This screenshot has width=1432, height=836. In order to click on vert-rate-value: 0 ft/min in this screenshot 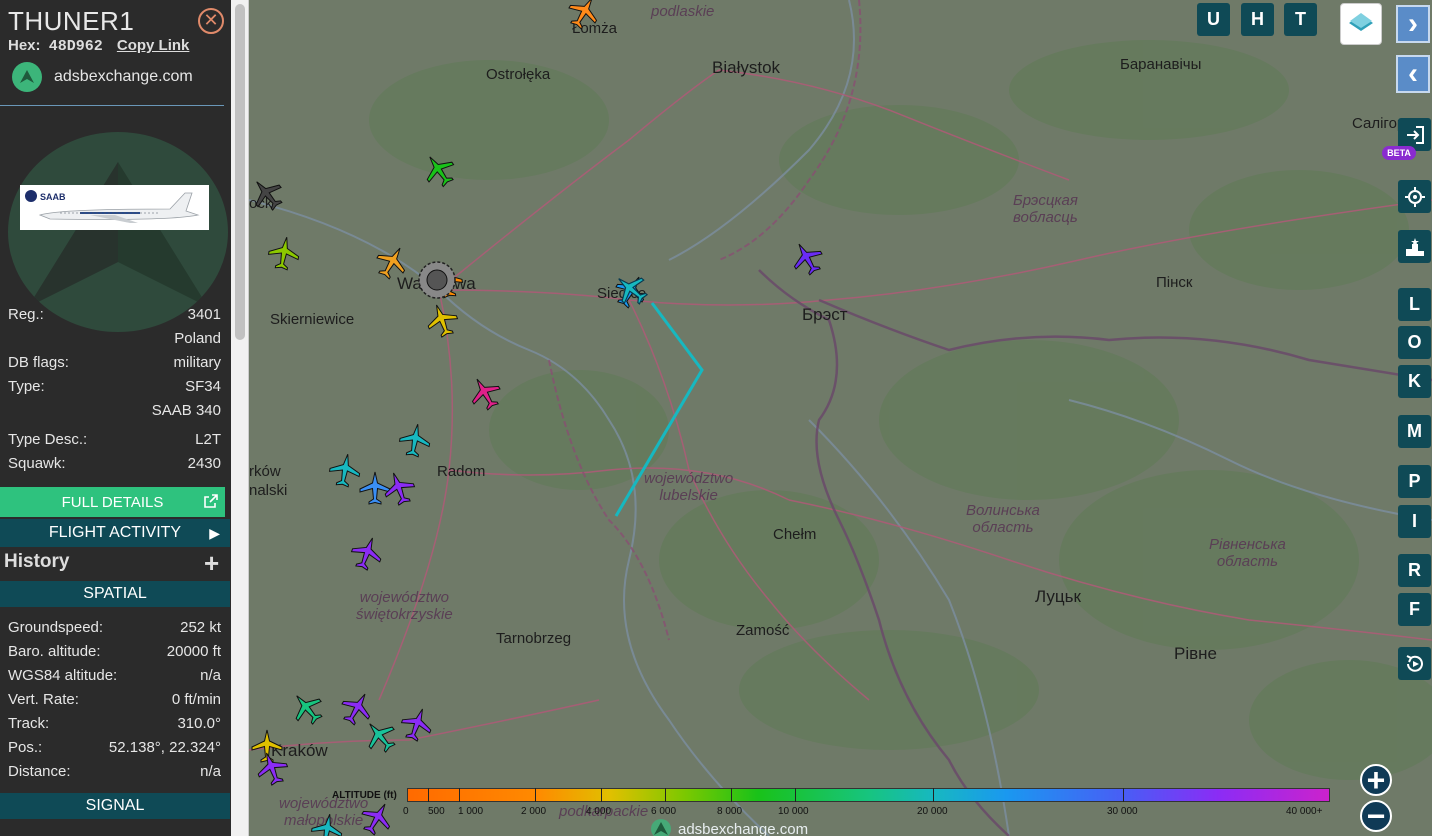, I will do `click(196, 699)`.